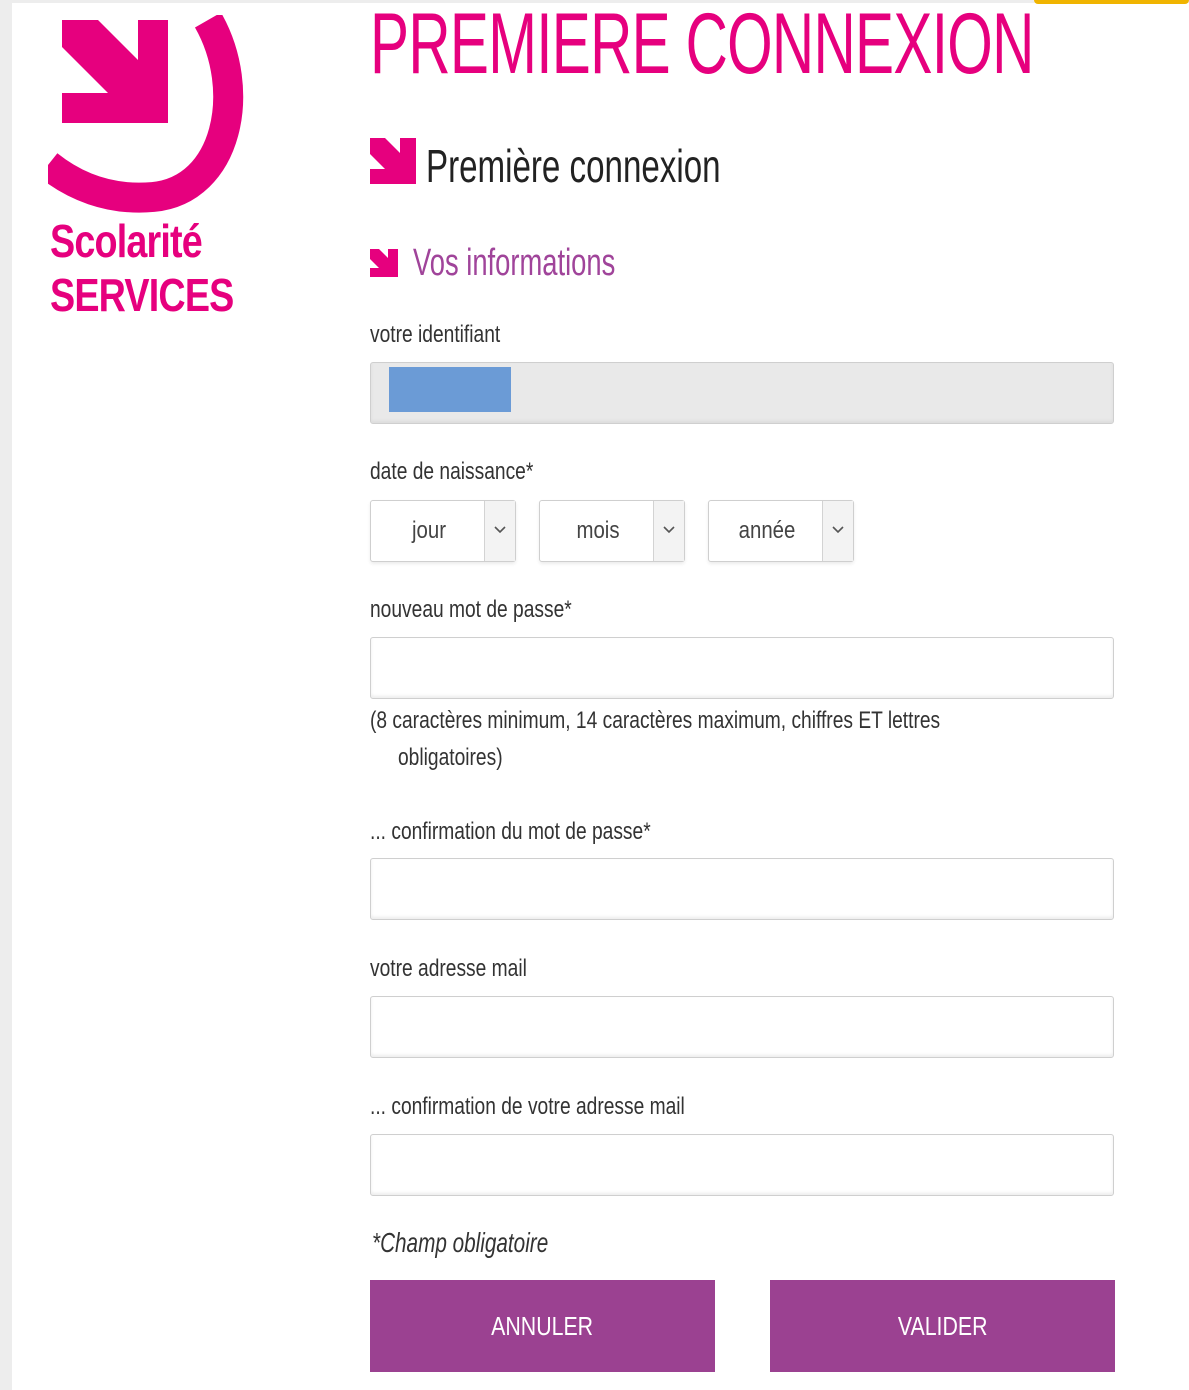  I want to click on password-label: nouveau mot de passe*, so click(471, 609).